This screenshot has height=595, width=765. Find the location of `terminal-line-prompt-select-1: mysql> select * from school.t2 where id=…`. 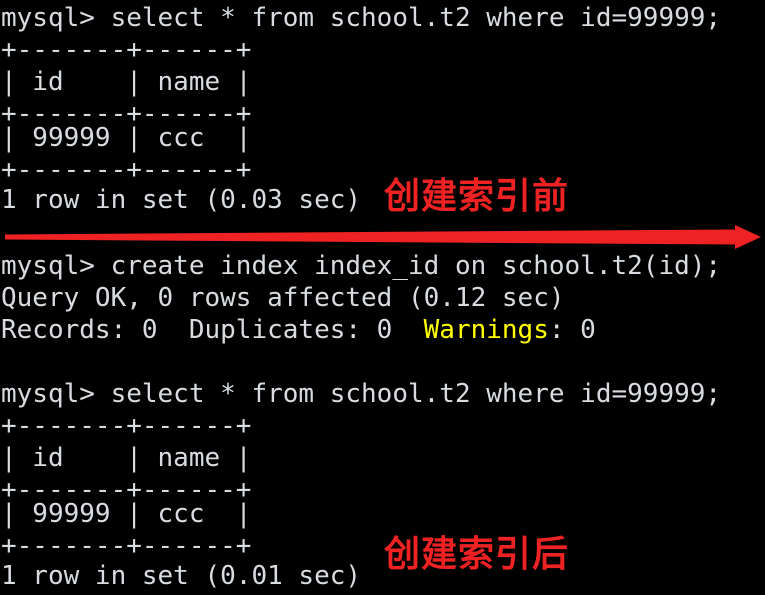

terminal-line-prompt-select-1: mysql> select * from school.t2 where id=… is located at coordinates (361, 18).